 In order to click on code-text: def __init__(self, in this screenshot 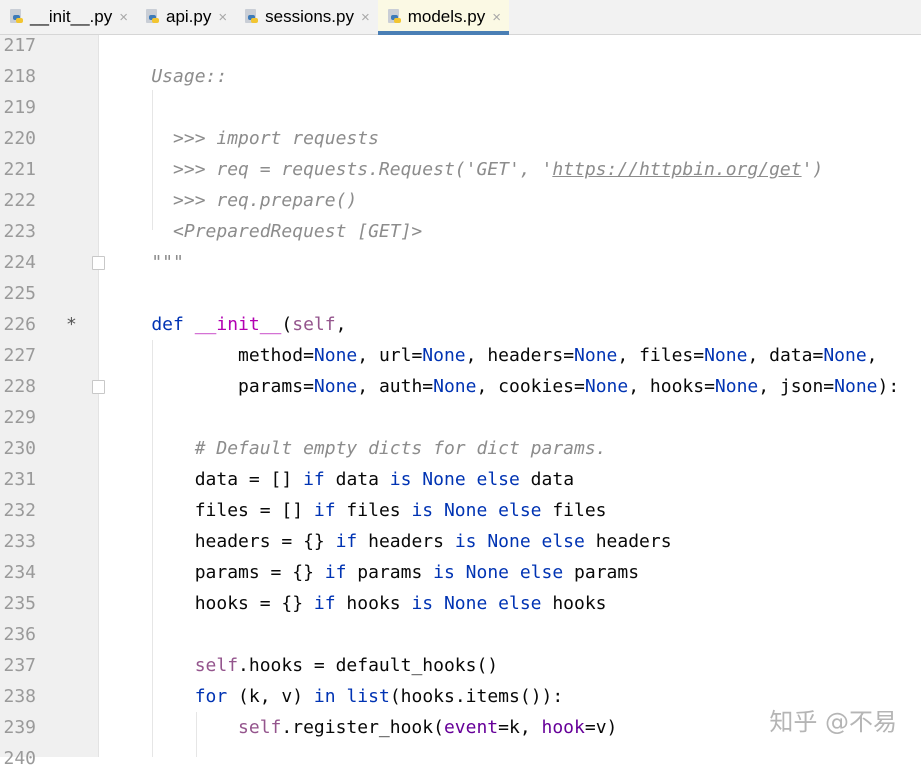, I will do `click(227, 324)`.